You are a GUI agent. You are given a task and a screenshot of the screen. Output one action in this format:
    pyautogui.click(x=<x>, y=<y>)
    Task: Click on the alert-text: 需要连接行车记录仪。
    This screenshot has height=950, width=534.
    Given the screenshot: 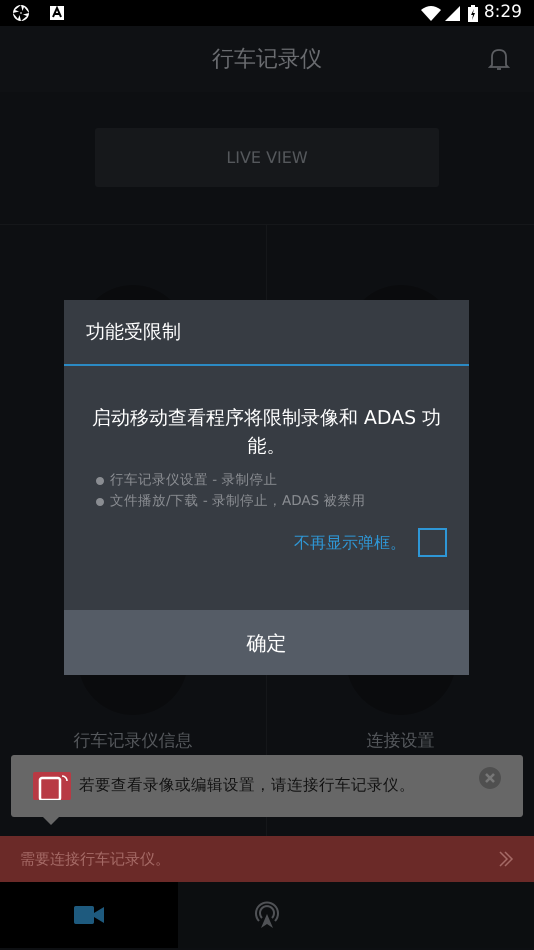 What is the action you would take?
    pyautogui.click(x=95, y=859)
    